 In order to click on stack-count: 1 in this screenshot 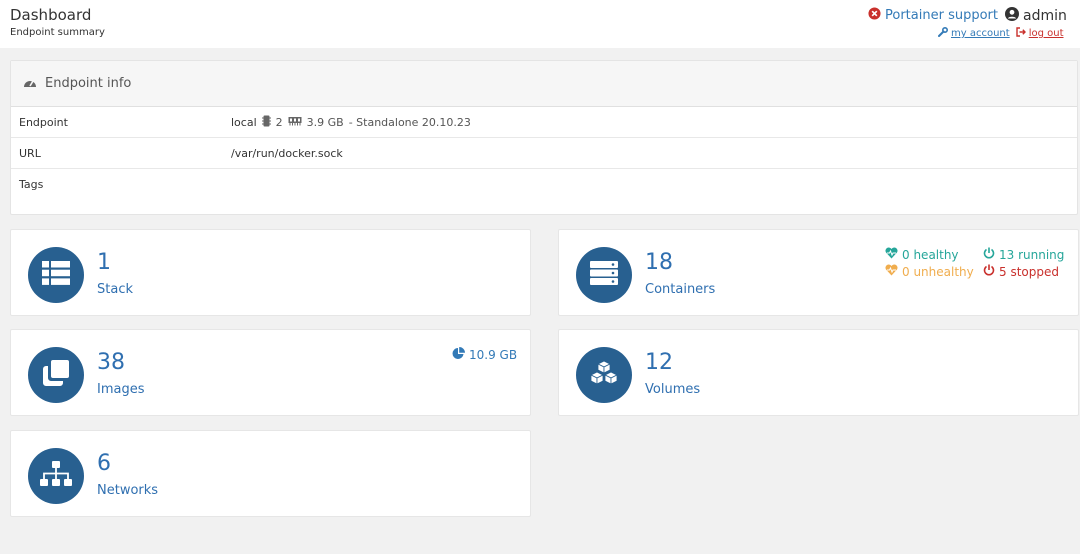, I will do `click(104, 262)`.